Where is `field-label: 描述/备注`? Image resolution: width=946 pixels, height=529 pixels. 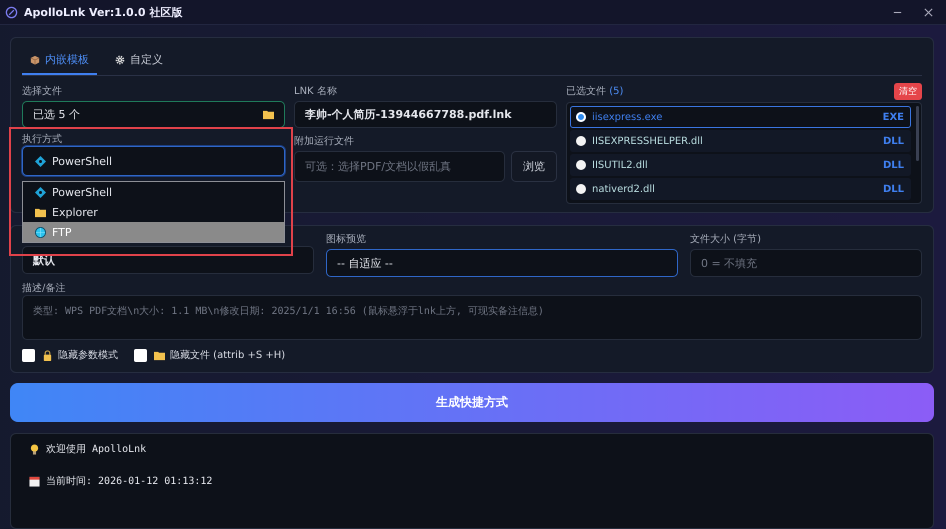
field-label: 描述/备注 is located at coordinates (44, 288).